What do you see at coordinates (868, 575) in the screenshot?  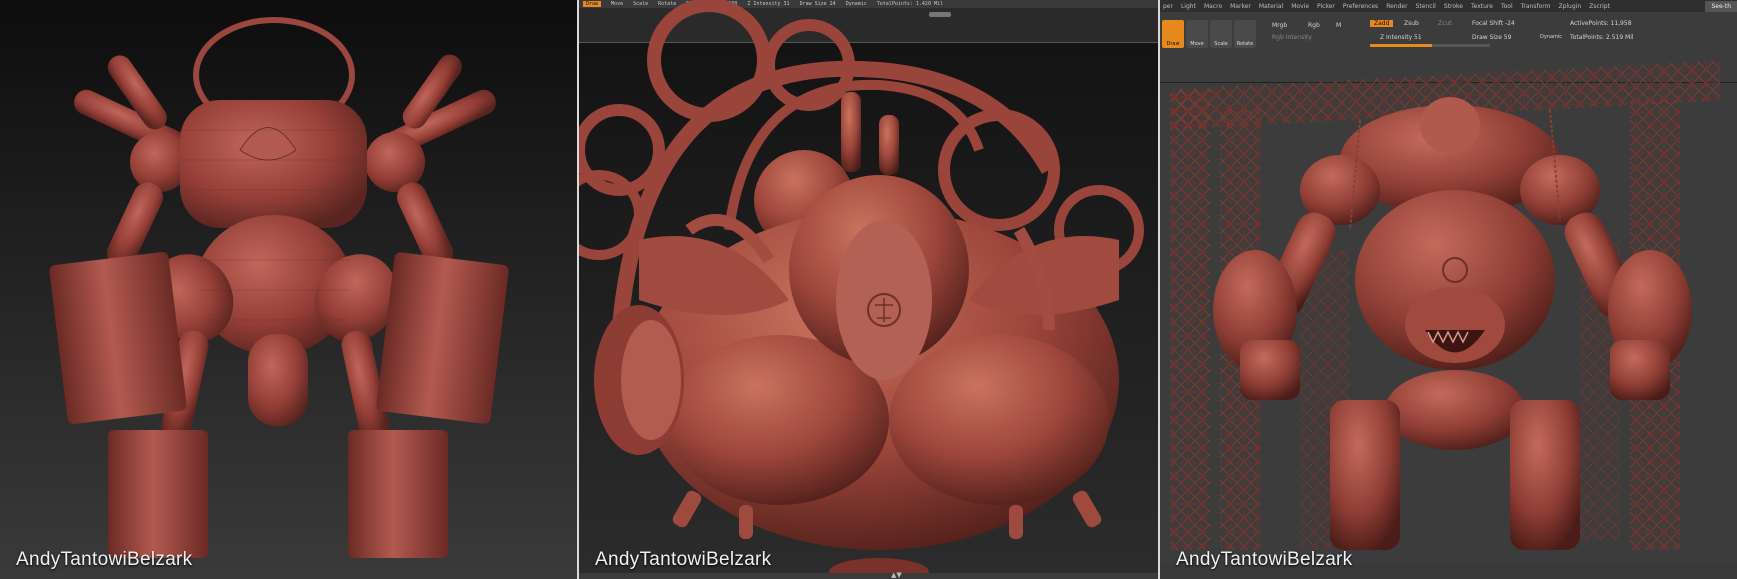 I see `bottom-scrollbar: ▲▼` at bounding box center [868, 575].